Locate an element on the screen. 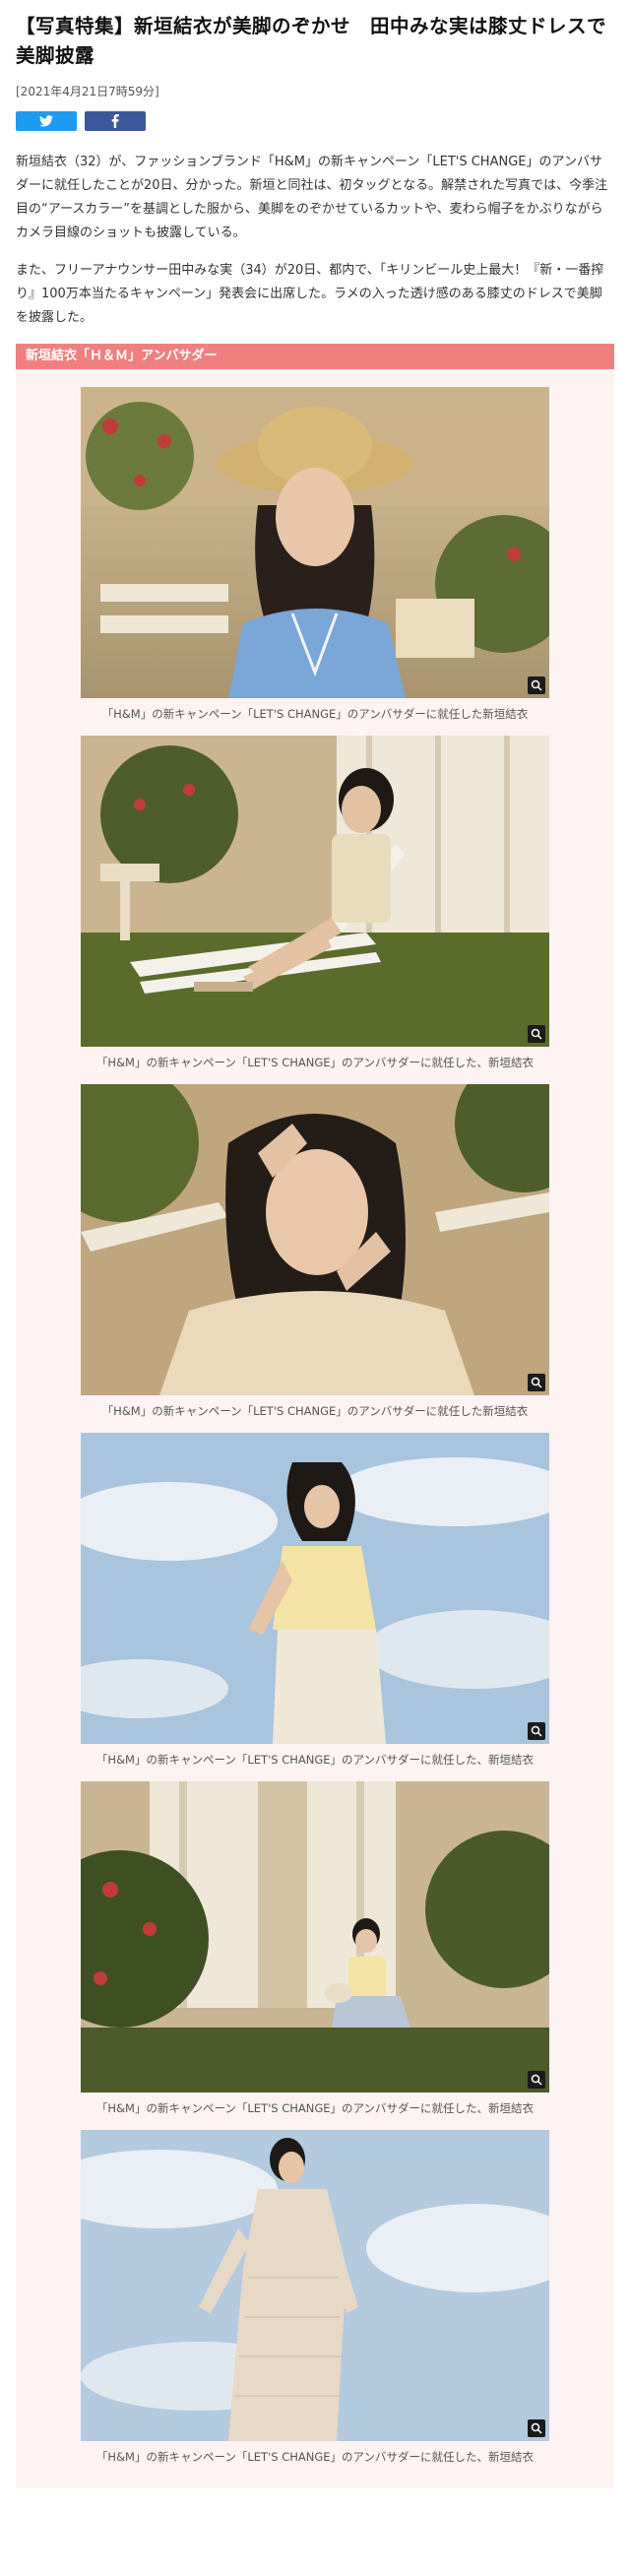 The height and width of the screenshot is (2576, 630). twitter-bird-icon is located at coordinates (46, 121).